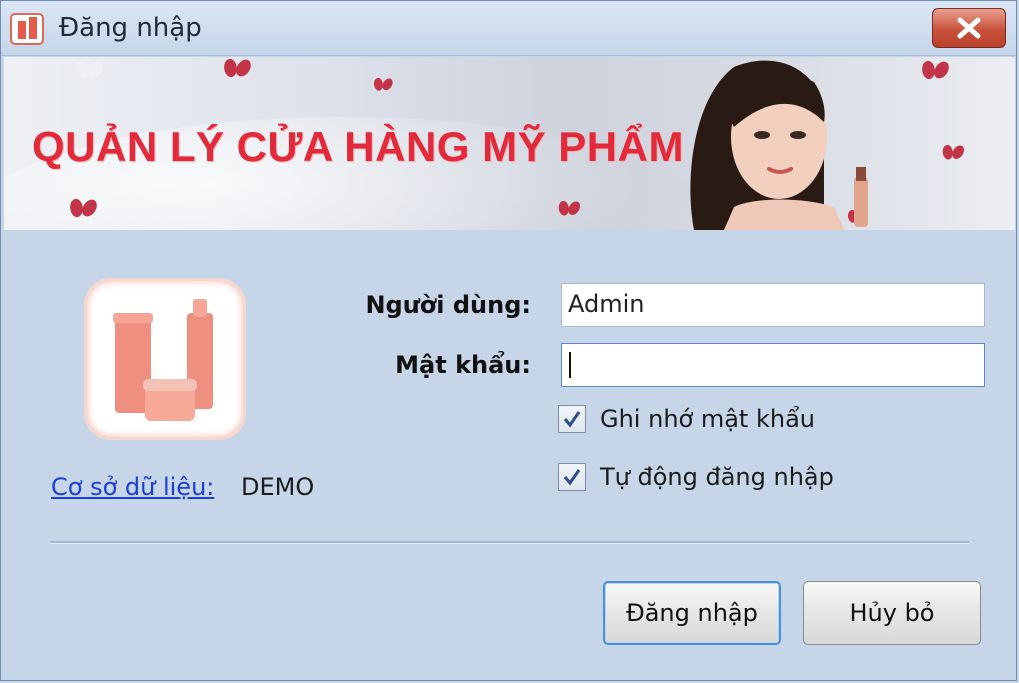 This screenshot has width=1019, height=683. I want to click on remember-password-checkbox, so click(572, 419).